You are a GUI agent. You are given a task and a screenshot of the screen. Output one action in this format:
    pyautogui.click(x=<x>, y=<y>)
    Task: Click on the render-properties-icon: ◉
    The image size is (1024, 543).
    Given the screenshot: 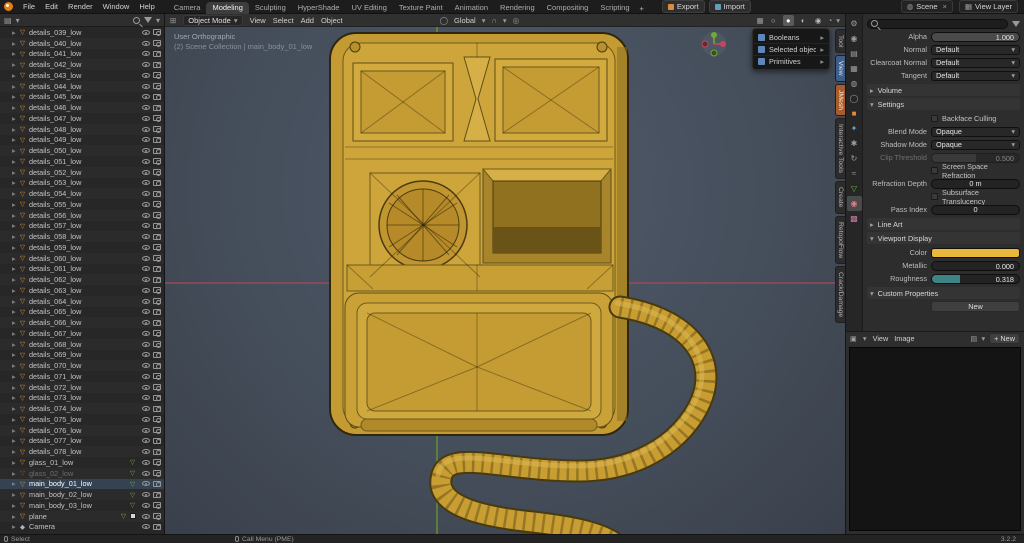 What is the action you would take?
    pyautogui.click(x=854, y=38)
    